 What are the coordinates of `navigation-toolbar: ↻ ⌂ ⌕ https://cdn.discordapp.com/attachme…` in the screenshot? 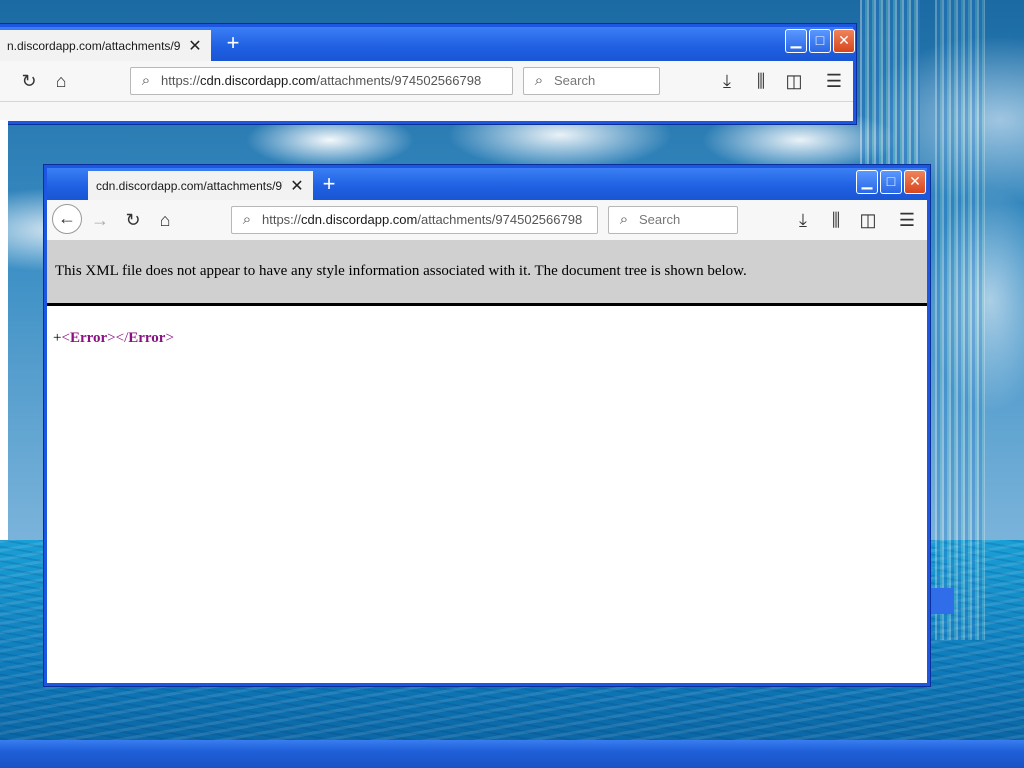 It's located at (426, 81).